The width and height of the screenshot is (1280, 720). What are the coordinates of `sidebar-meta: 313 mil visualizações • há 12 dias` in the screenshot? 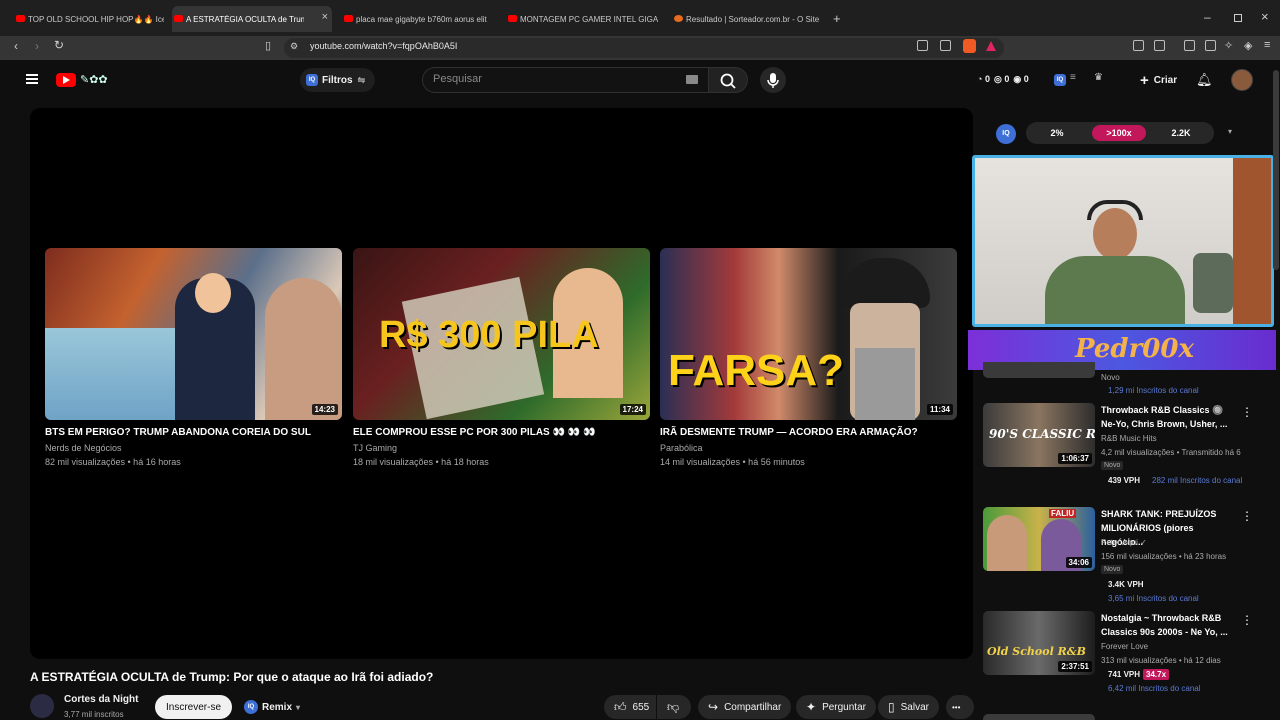 It's located at (1161, 660).